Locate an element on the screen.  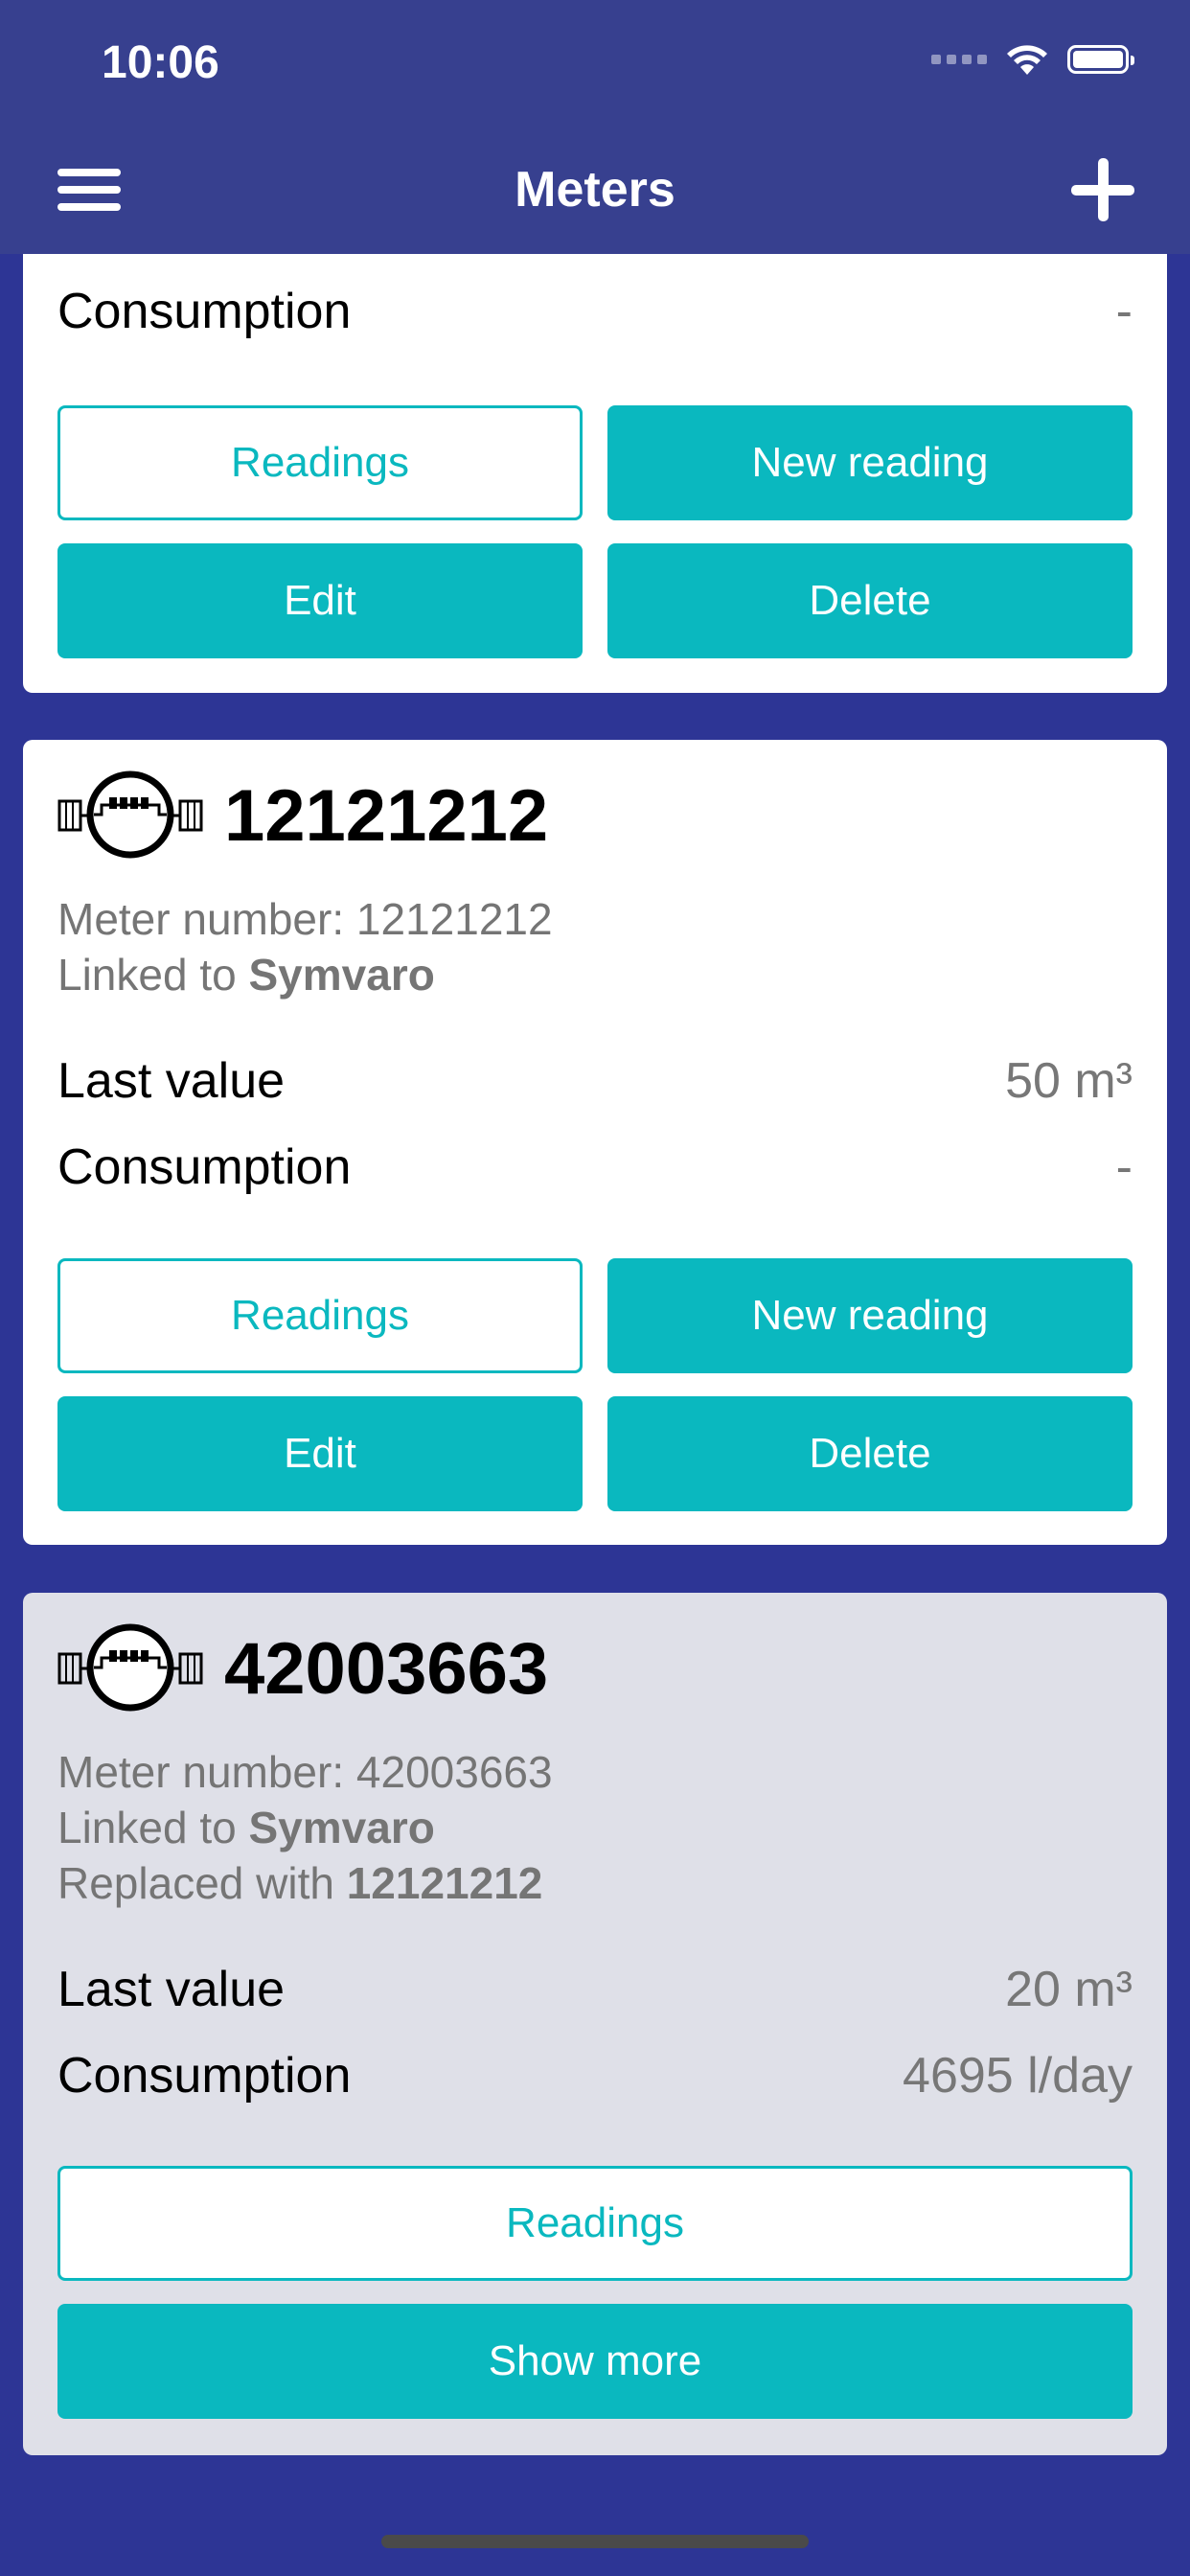
replaced-line: Replaced with 12121212 is located at coordinates (300, 1883).